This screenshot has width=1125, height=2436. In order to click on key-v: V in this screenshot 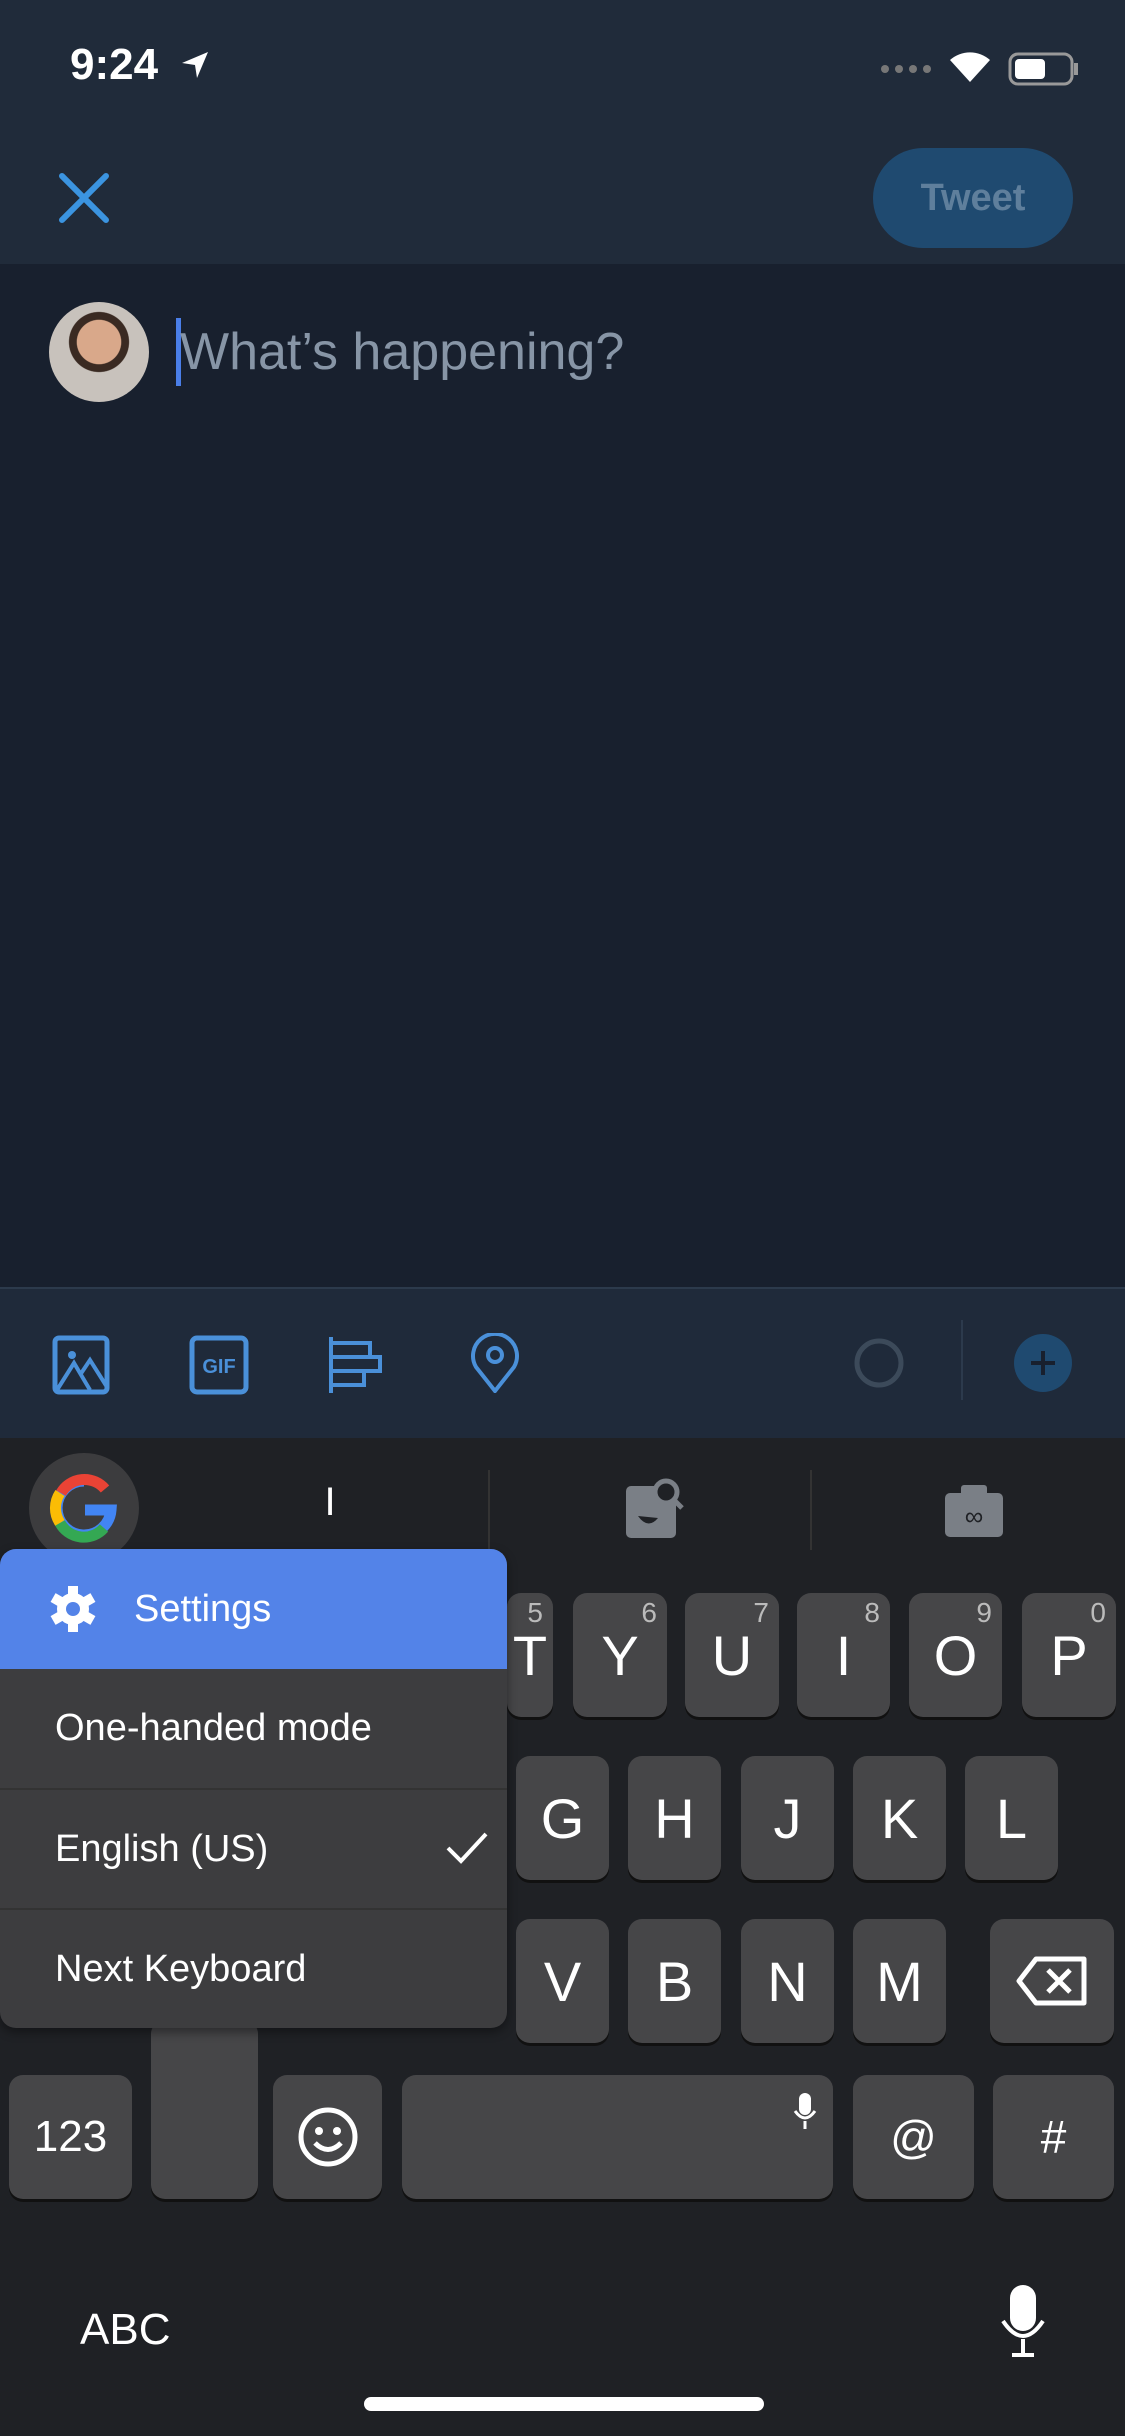, I will do `click(562, 1981)`.